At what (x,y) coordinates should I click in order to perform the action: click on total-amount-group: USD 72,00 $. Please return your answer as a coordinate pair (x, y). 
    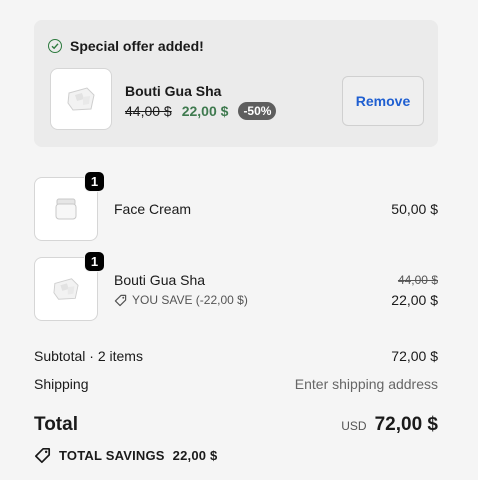
    Looking at the image, I should click on (389, 425).